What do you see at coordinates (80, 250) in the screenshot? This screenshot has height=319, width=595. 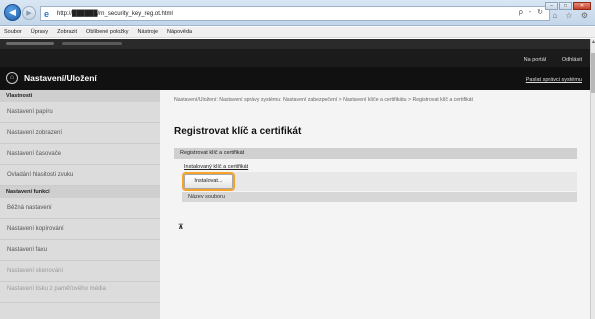 I see `sidebar-item-fax: Nastavení faxu` at bounding box center [80, 250].